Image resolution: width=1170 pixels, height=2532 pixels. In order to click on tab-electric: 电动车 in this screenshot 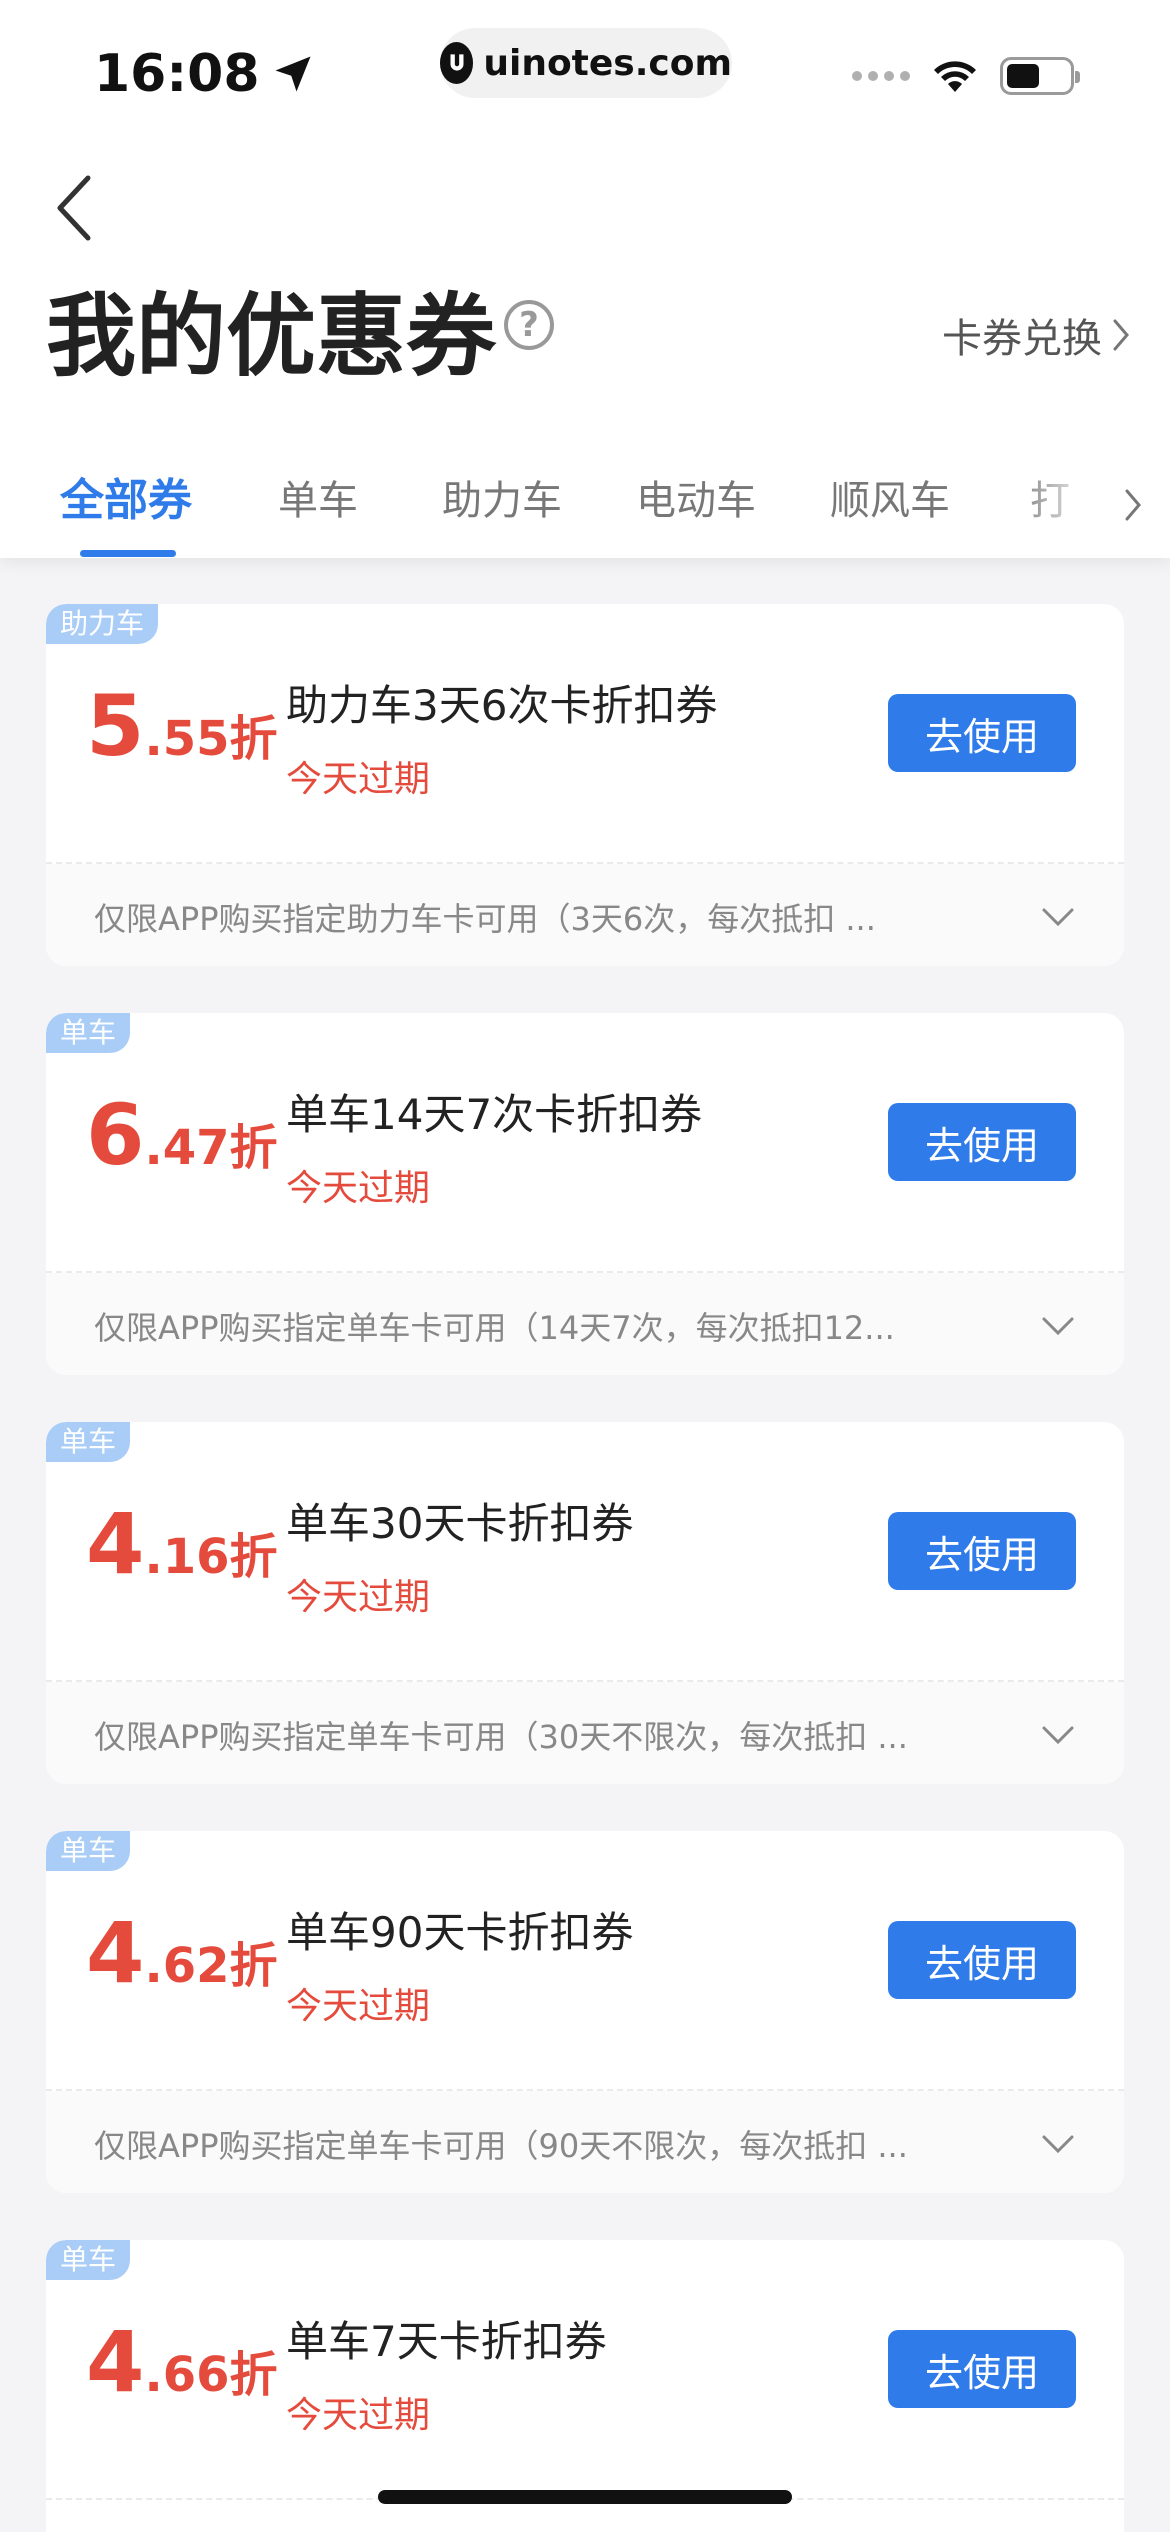, I will do `click(696, 497)`.